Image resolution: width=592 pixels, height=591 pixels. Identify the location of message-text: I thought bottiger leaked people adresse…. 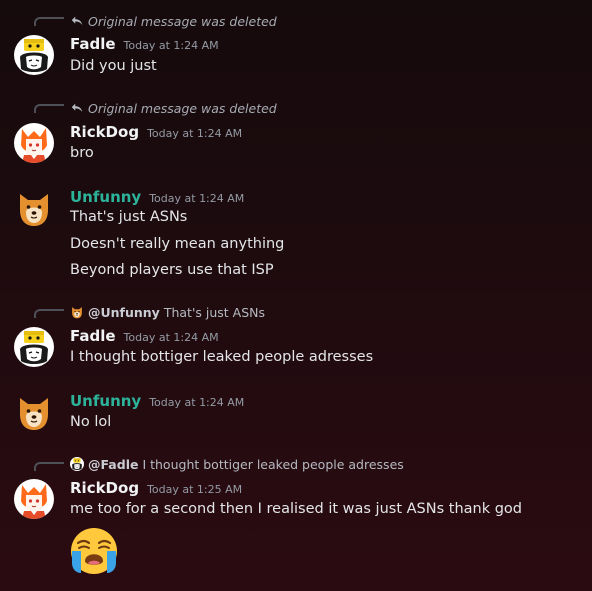
(222, 357).